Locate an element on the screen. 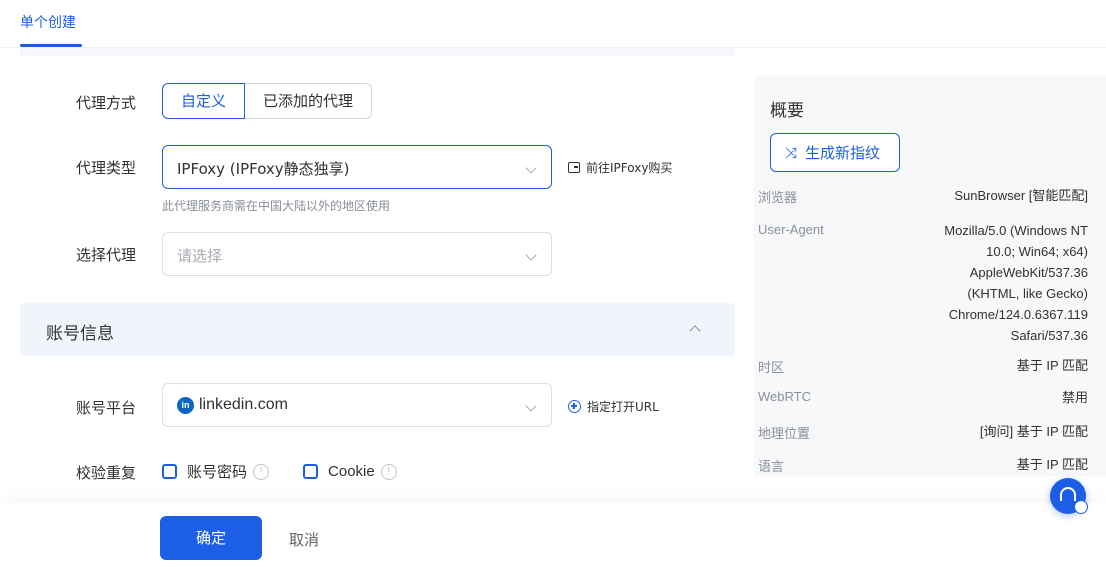 The height and width of the screenshot is (567, 1106). dedupe-cookie-label: Cookie is located at coordinates (351, 471).